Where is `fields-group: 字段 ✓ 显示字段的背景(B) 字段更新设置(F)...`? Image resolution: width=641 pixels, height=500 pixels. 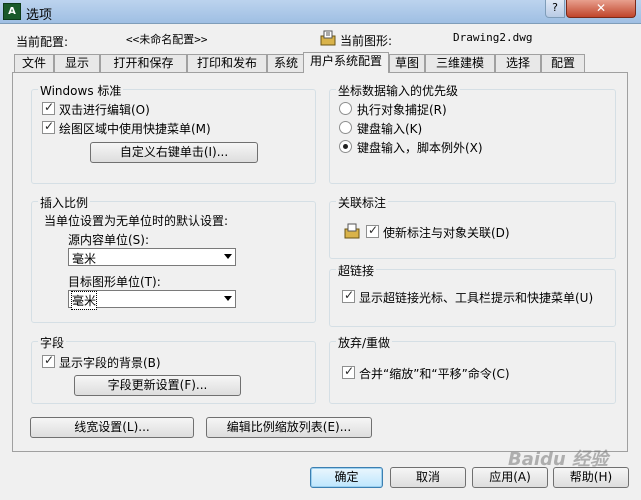 fields-group: 字段 ✓ 显示字段的背景(B) 字段更新设置(F)... is located at coordinates (173, 369).